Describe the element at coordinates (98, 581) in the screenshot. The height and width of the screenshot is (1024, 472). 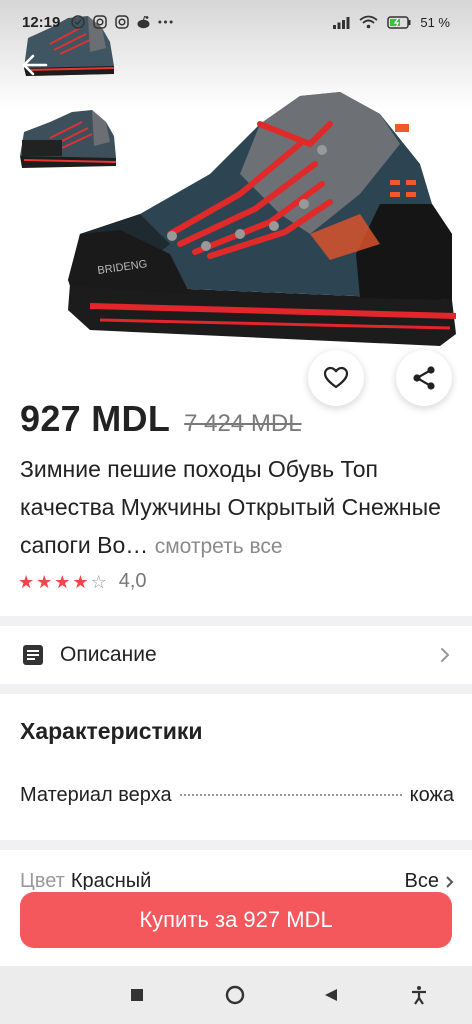
I see `star-empty-icon: ☆` at that location.